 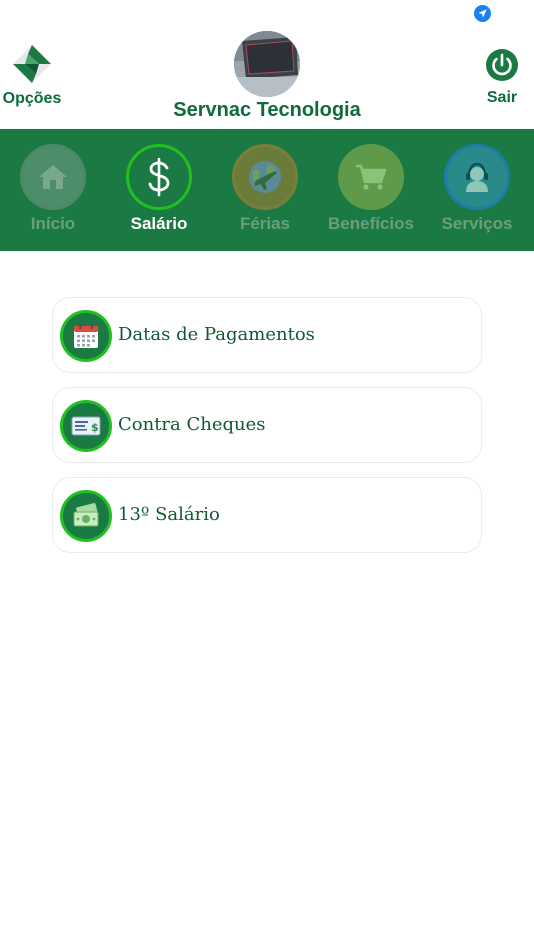 I want to click on nav-item-beneficios: Benefícios, so click(x=371, y=189).